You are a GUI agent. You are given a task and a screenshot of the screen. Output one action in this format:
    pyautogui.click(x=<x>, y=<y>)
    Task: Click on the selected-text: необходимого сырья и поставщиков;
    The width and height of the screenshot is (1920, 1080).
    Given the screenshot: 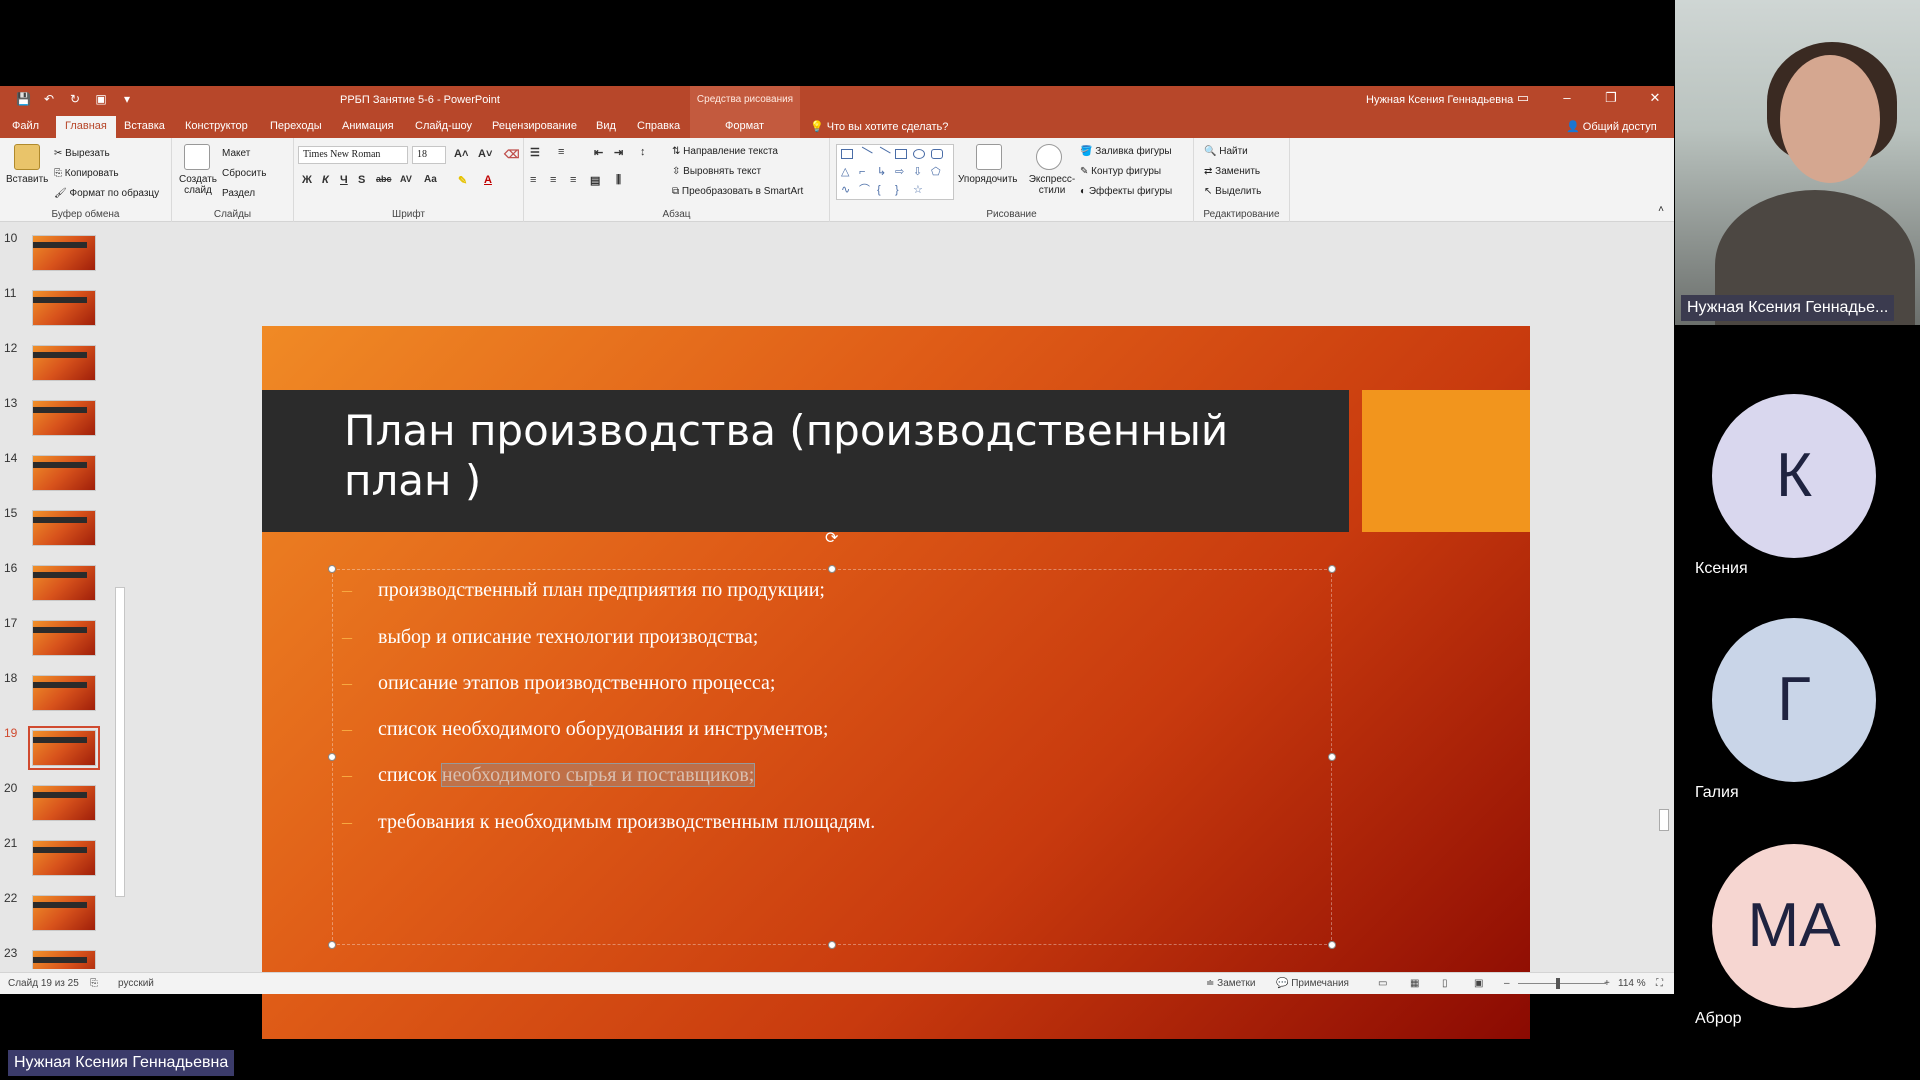 What is the action you would take?
    pyautogui.click(x=598, y=775)
    